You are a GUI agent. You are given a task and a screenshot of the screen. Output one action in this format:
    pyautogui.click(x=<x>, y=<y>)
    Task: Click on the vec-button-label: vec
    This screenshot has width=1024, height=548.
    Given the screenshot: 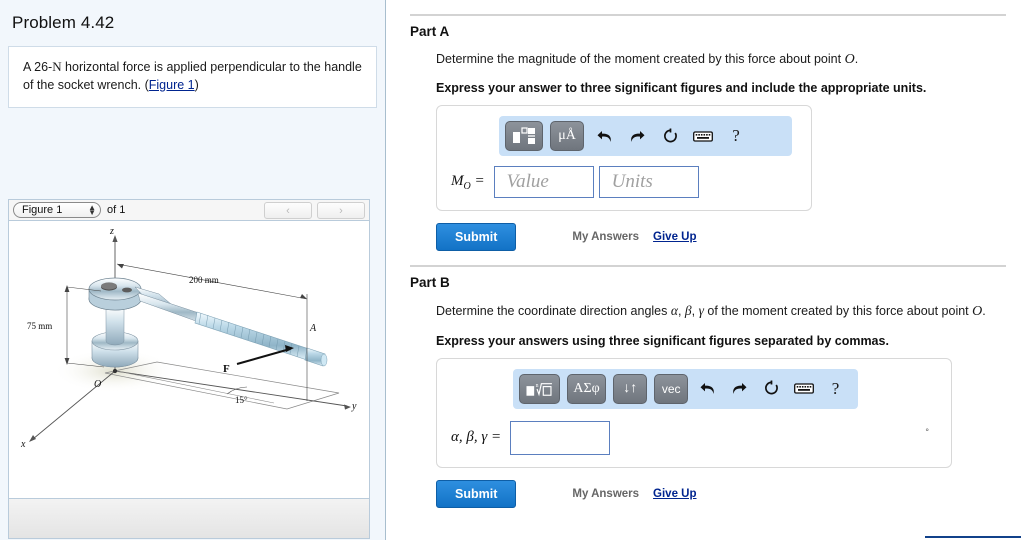 What is the action you would take?
    pyautogui.click(x=671, y=388)
    